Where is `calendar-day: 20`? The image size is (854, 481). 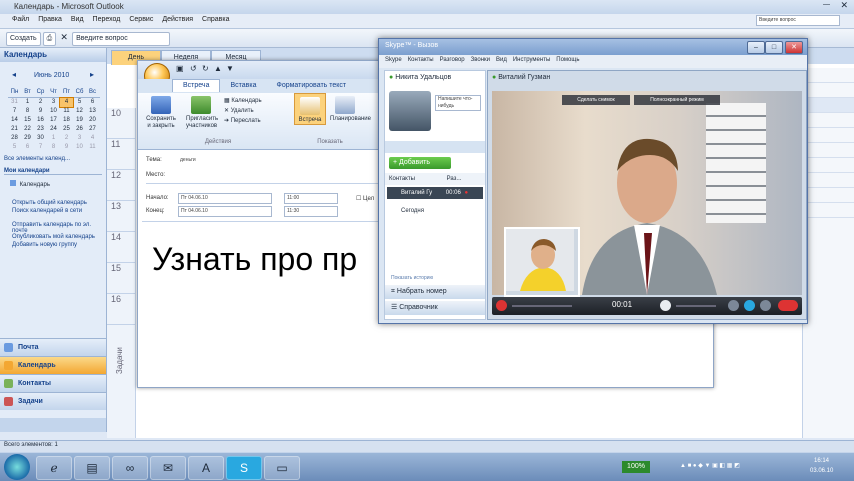
calendar-day: 20 is located at coordinates (92, 120).